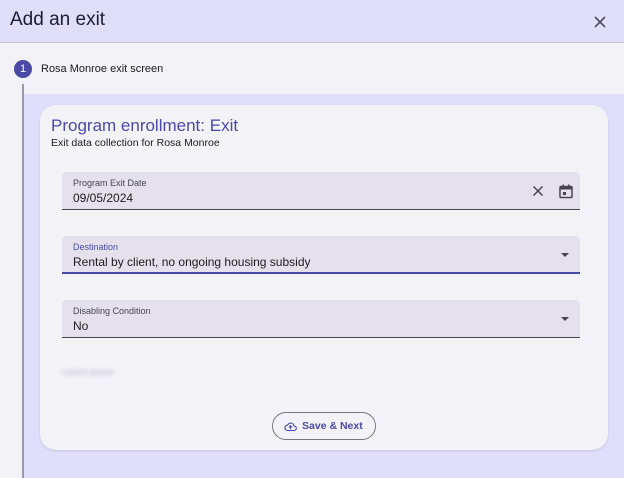  Describe the element at coordinates (80, 326) in the screenshot. I see `disabling-condition-value: No` at that location.